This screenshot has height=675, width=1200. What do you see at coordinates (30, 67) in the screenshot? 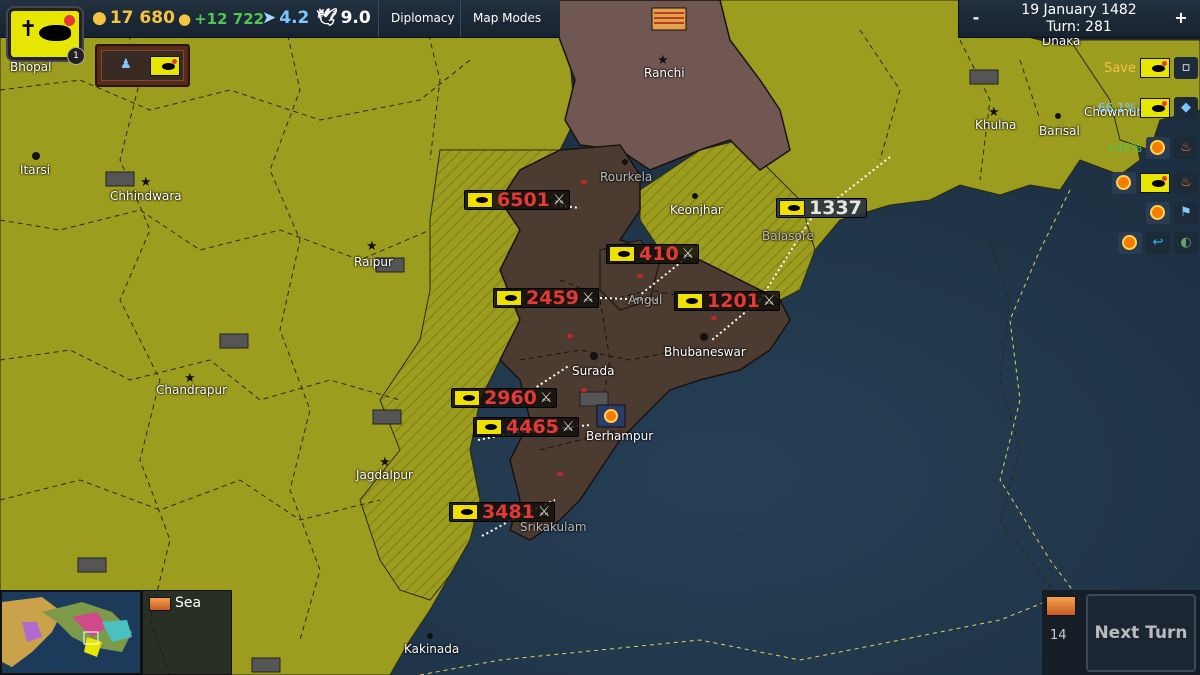
I see `city-bhopal: Bhopal` at bounding box center [30, 67].